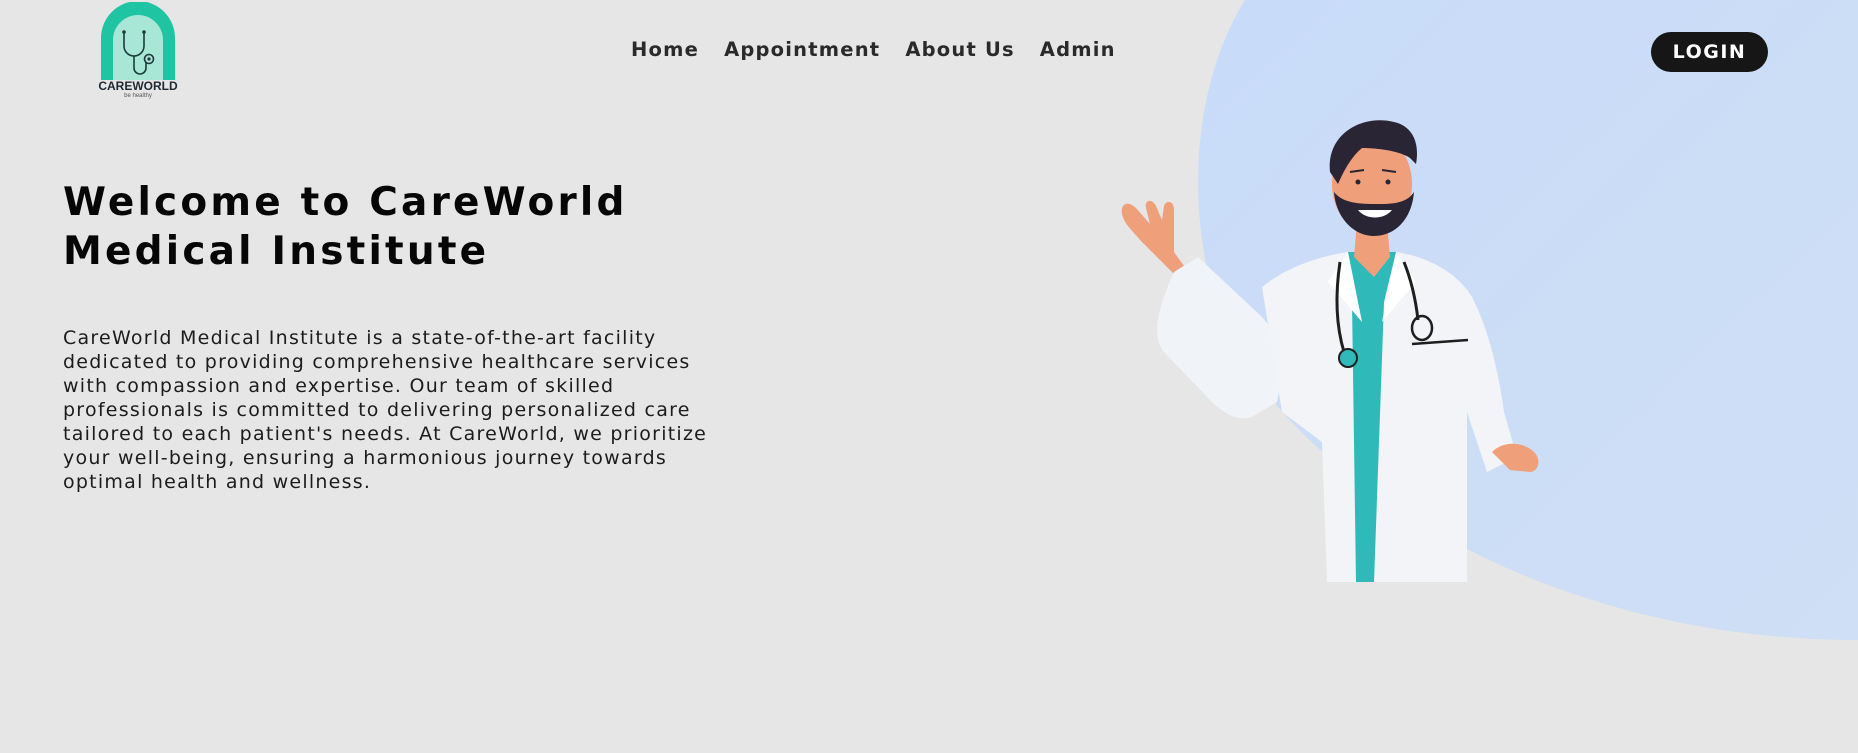  What do you see at coordinates (665, 49) in the screenshot?
I see `nav-item-home: Home` at bounding box center [665, 49].